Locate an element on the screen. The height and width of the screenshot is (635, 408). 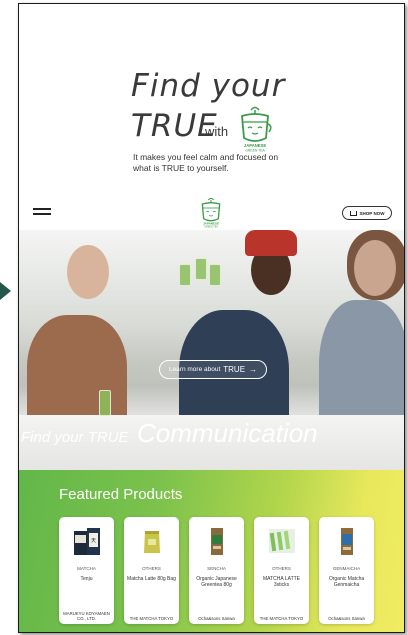
hero-line-find-your: Find your is located at coordinates (208, 86).